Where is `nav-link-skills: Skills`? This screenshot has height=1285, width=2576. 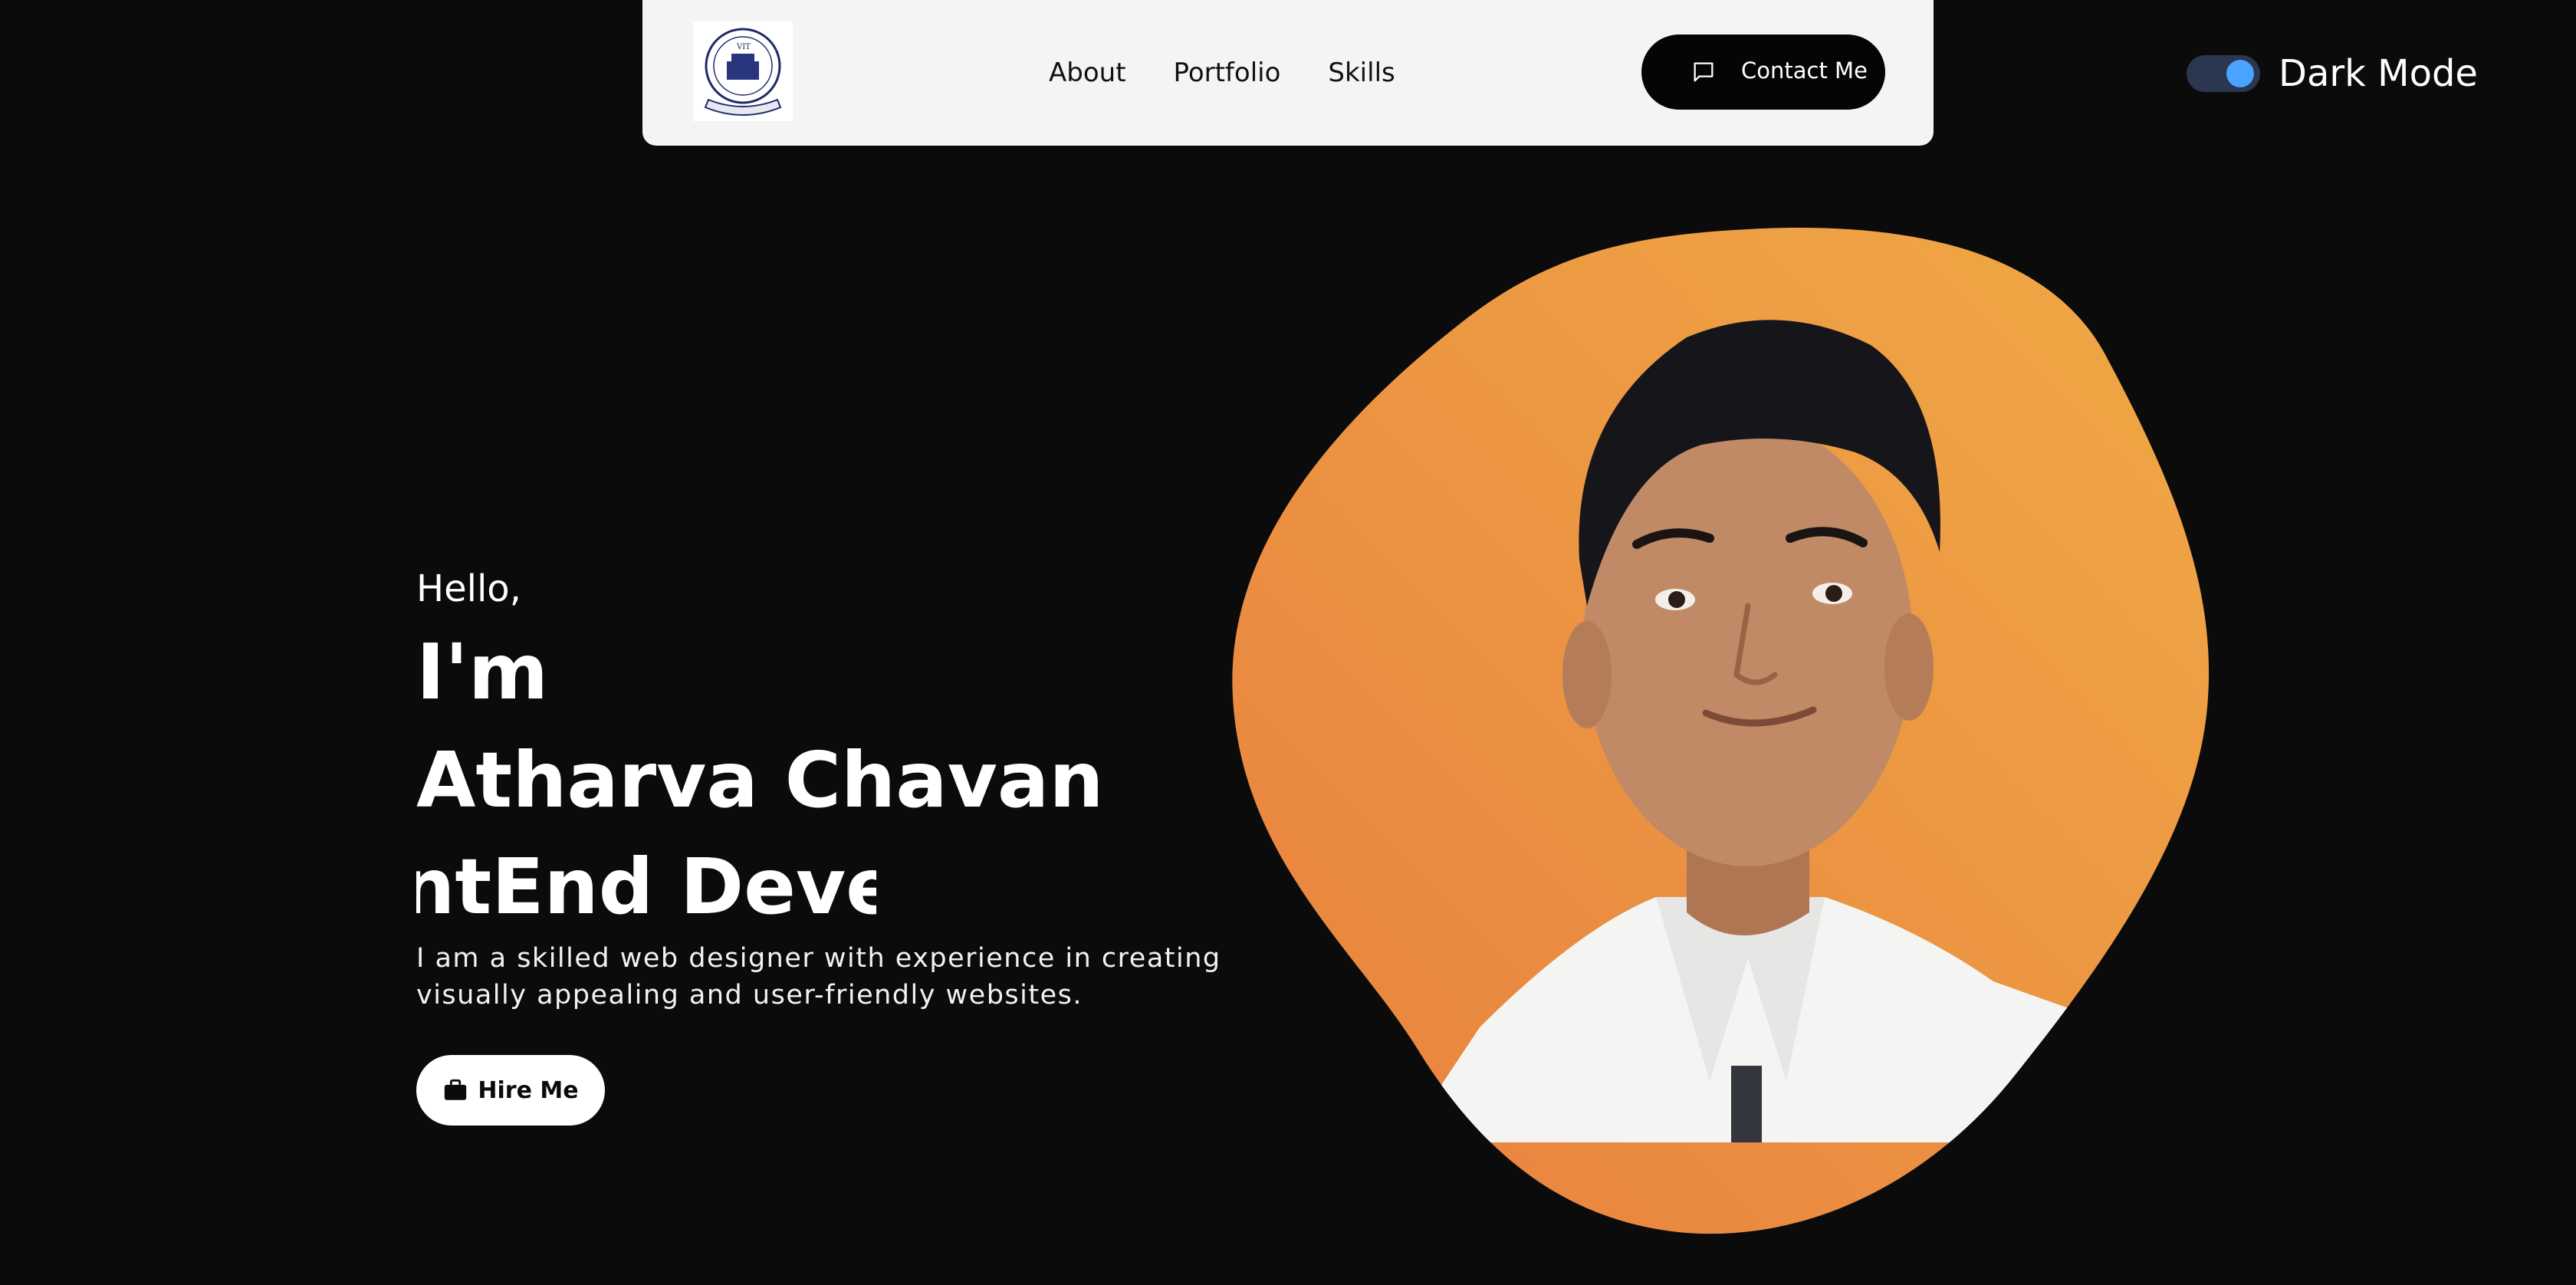 nav-link-skills: Skills is located at coordinates (1361, 73).